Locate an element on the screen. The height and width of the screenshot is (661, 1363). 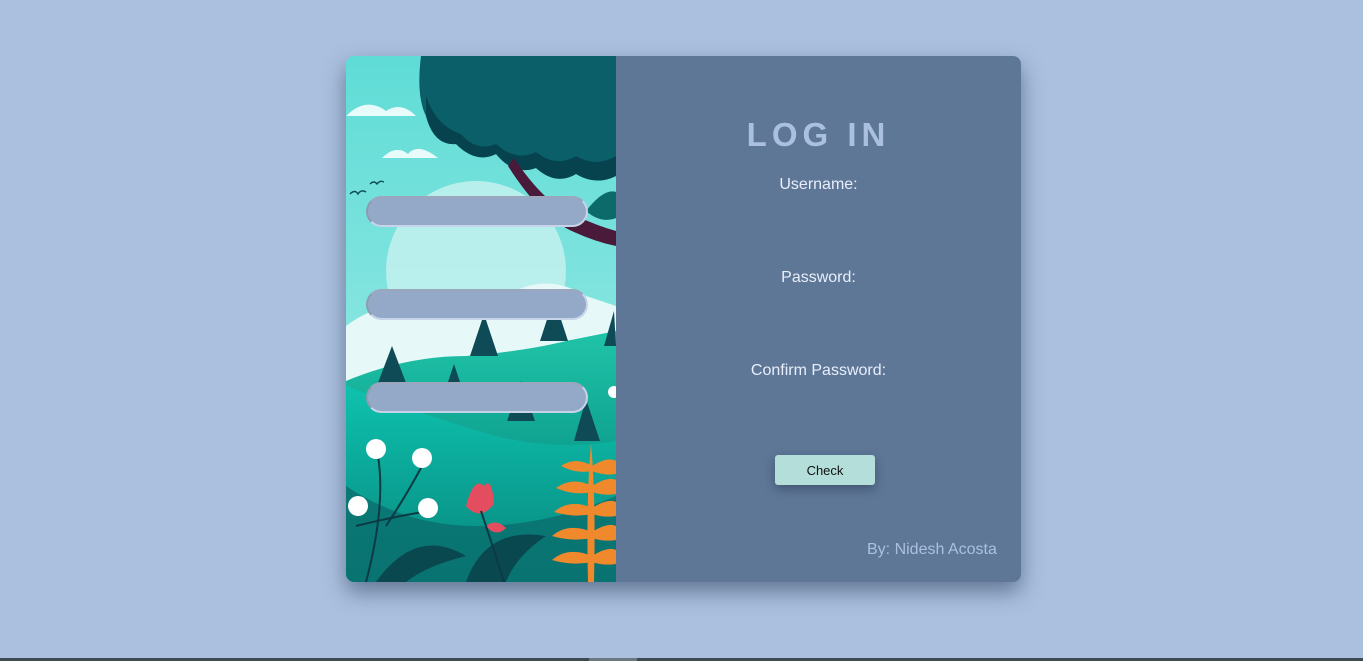
page-title: LOG IN is located at coordinates (818, 134).